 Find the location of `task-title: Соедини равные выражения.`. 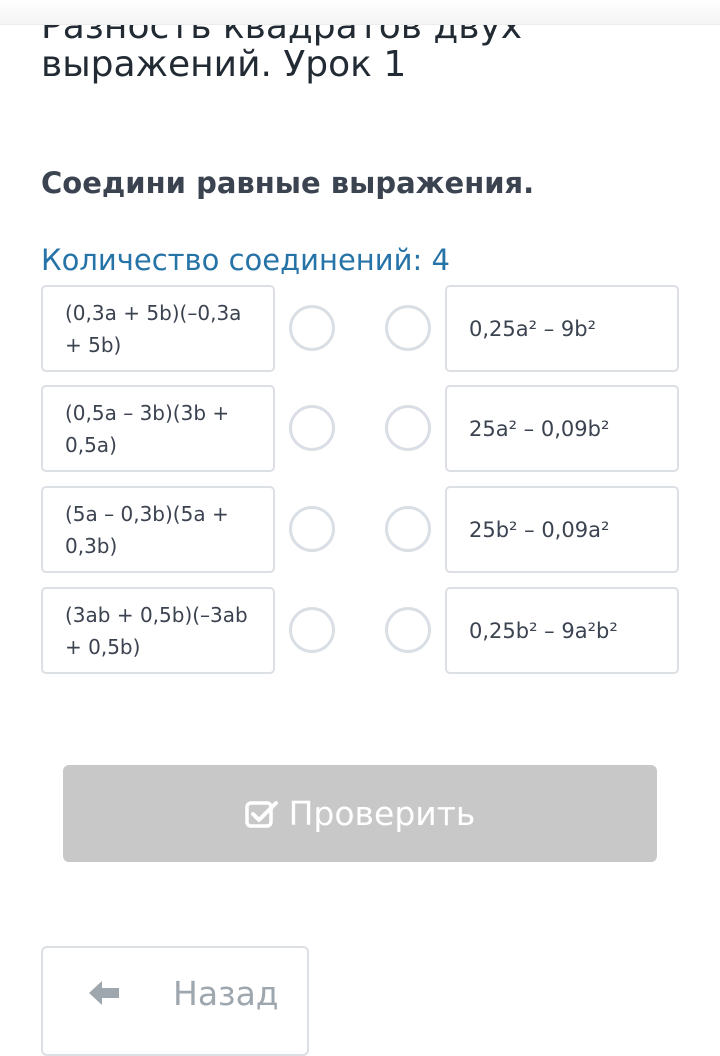

task-title: Соедини равные выражения. is located at coordinates (288, 183).